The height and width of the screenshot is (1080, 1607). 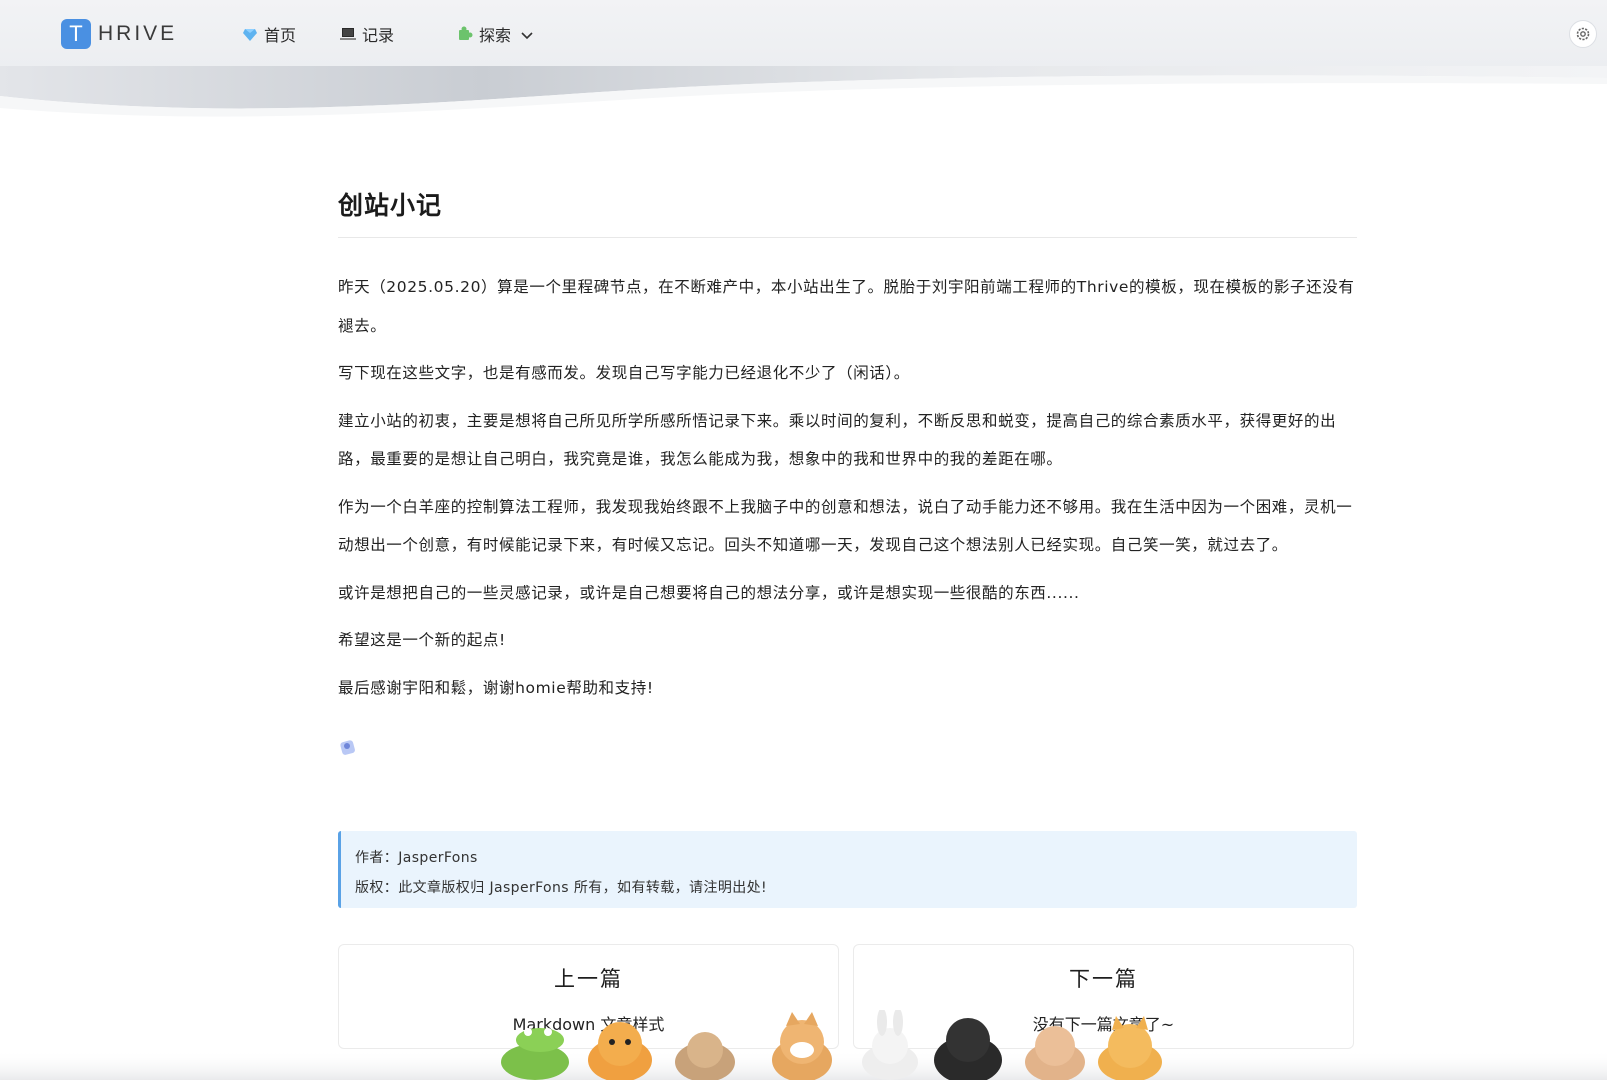 What do you see at coordinates (803, 91) in the screenshot?
I see `header-wave-decoration` at bounding box center [803, 91].